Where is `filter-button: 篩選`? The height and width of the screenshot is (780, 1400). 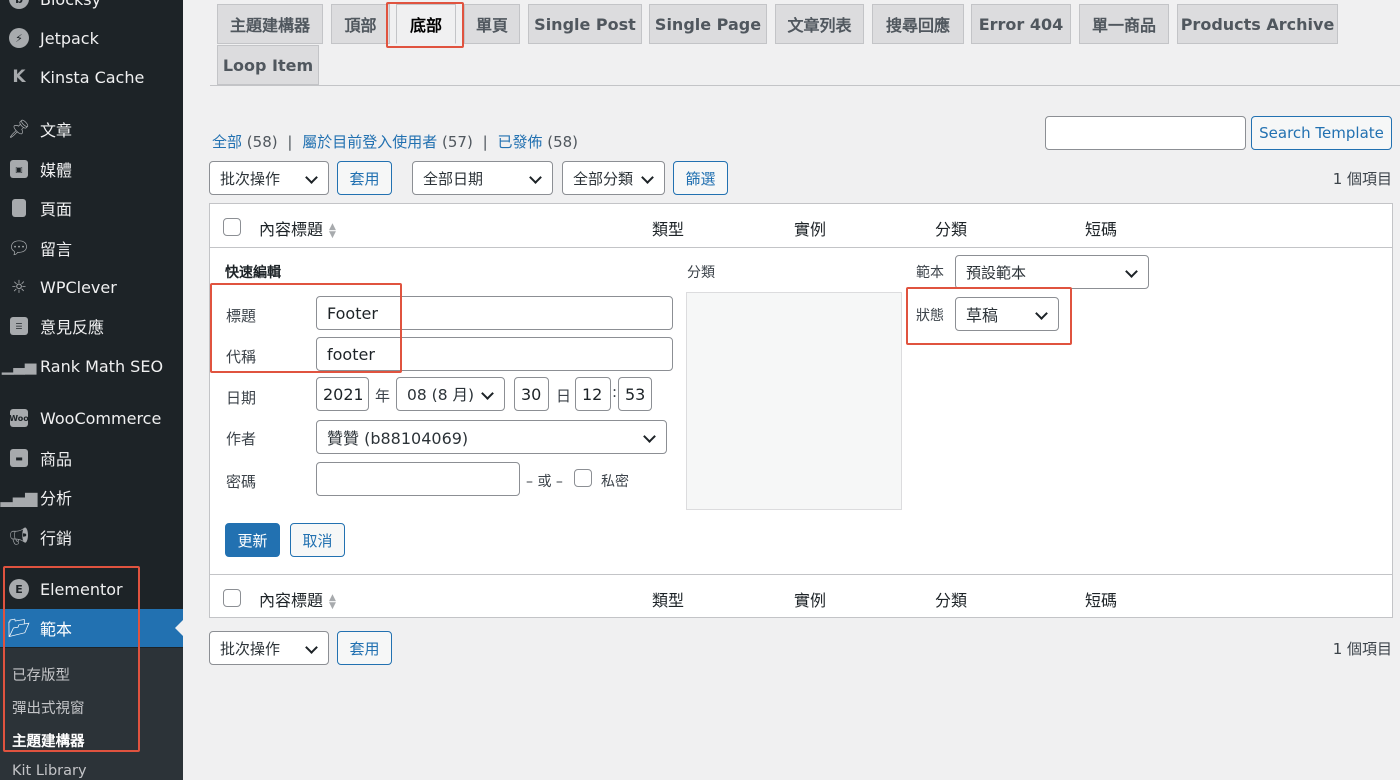
filter-button: 篩選 is located at coordinates (700, 178).